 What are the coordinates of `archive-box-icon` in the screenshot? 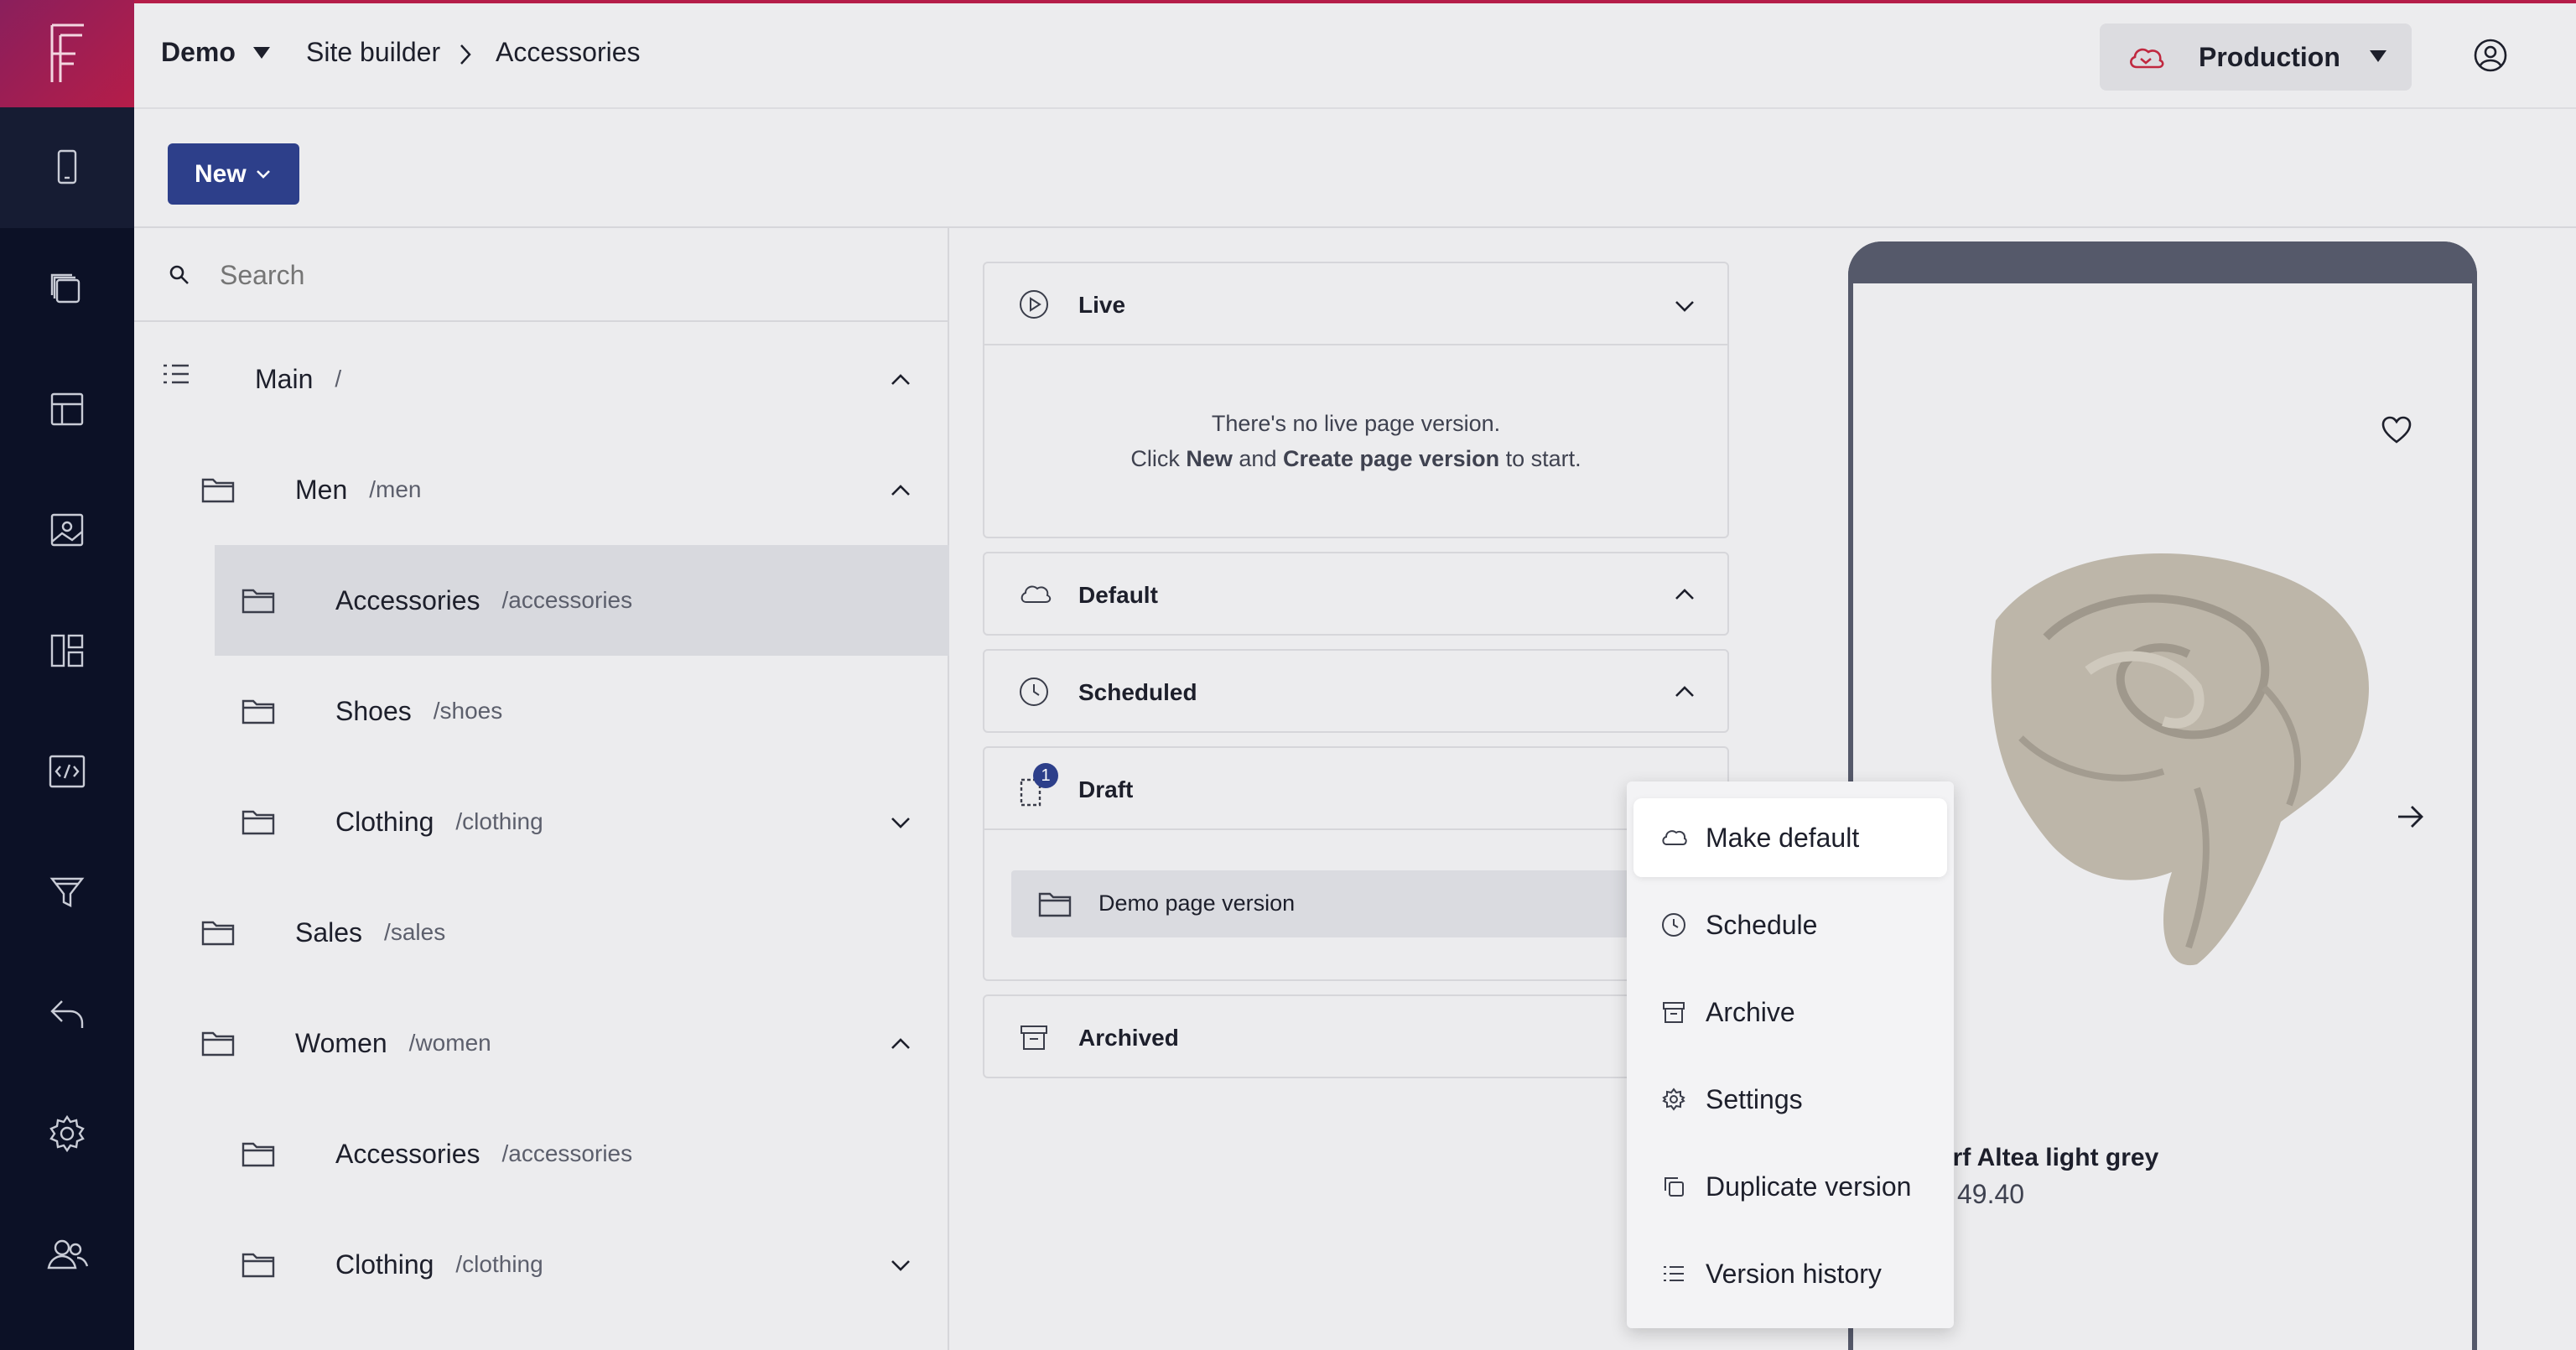 It's located at (1674, 1012).